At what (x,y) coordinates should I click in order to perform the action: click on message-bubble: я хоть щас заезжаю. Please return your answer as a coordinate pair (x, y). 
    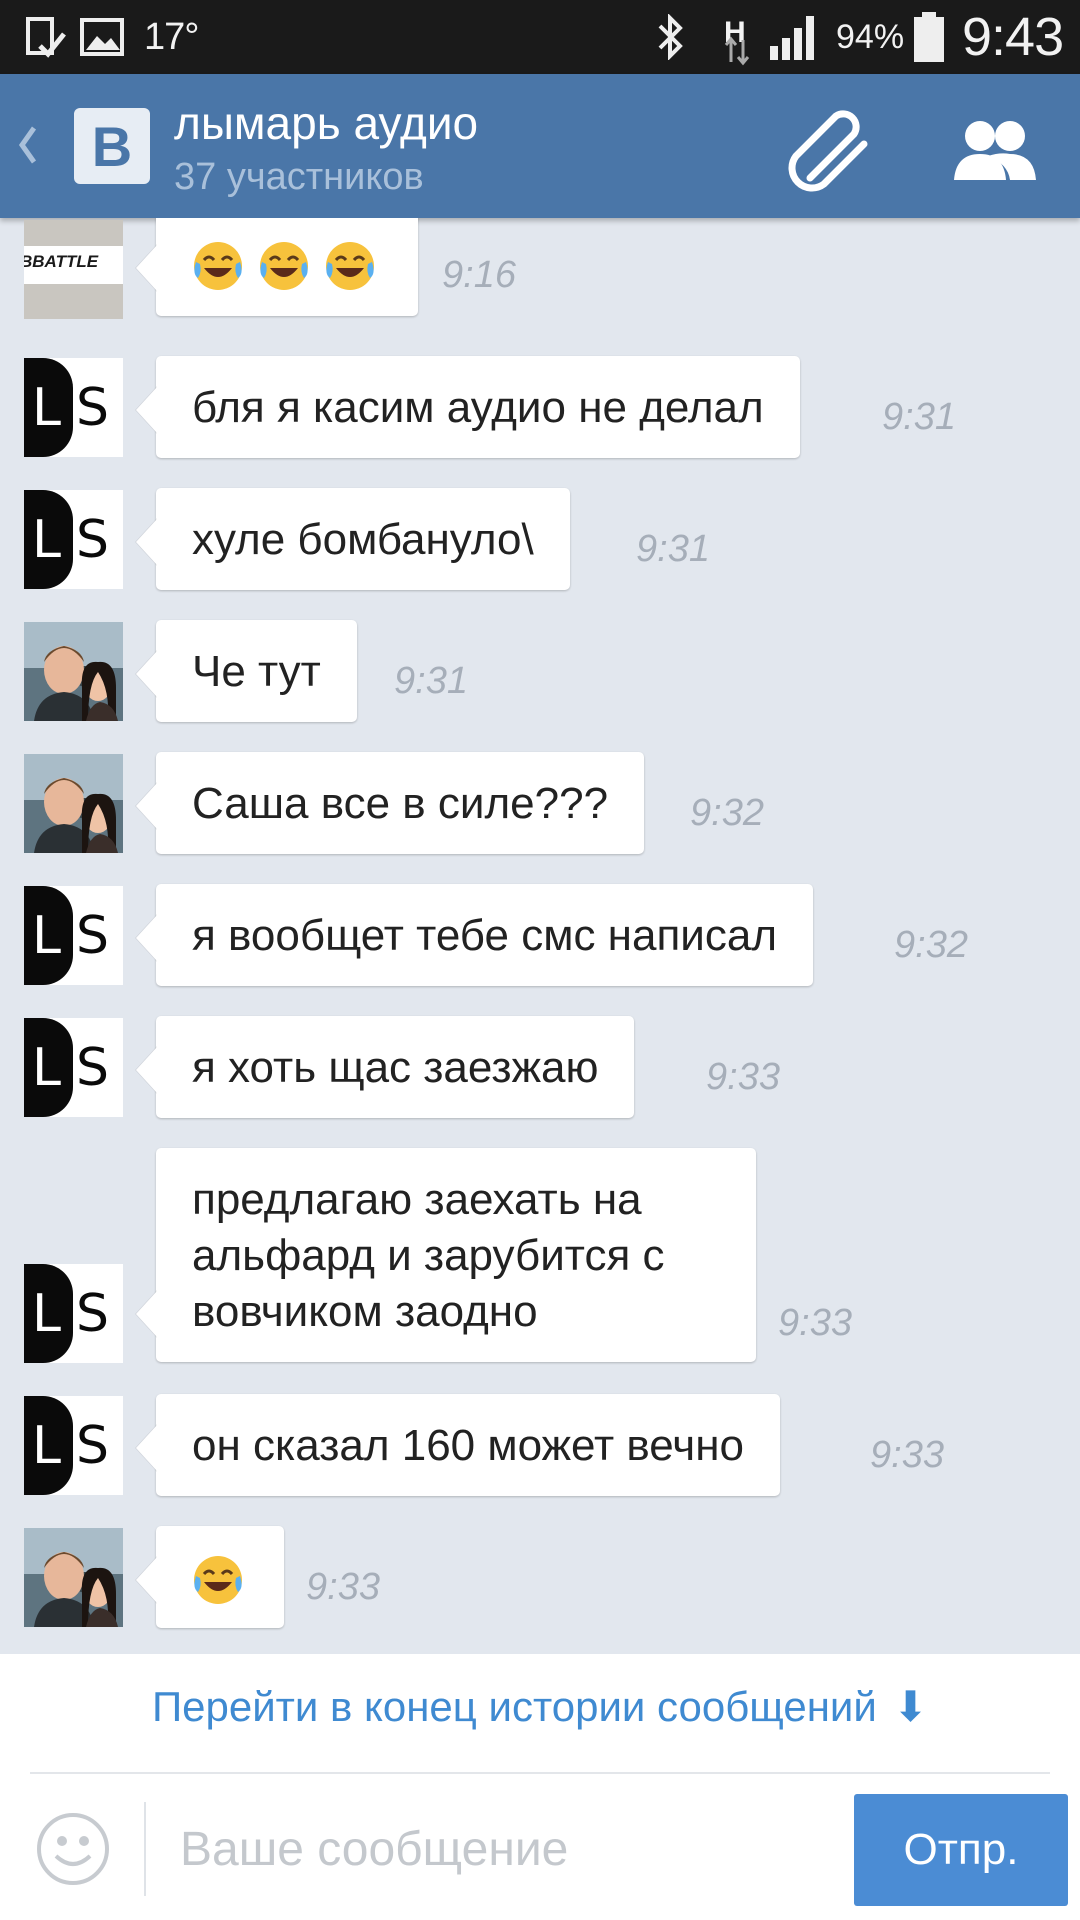
    Looking at the image, I should click on (384, 1067).